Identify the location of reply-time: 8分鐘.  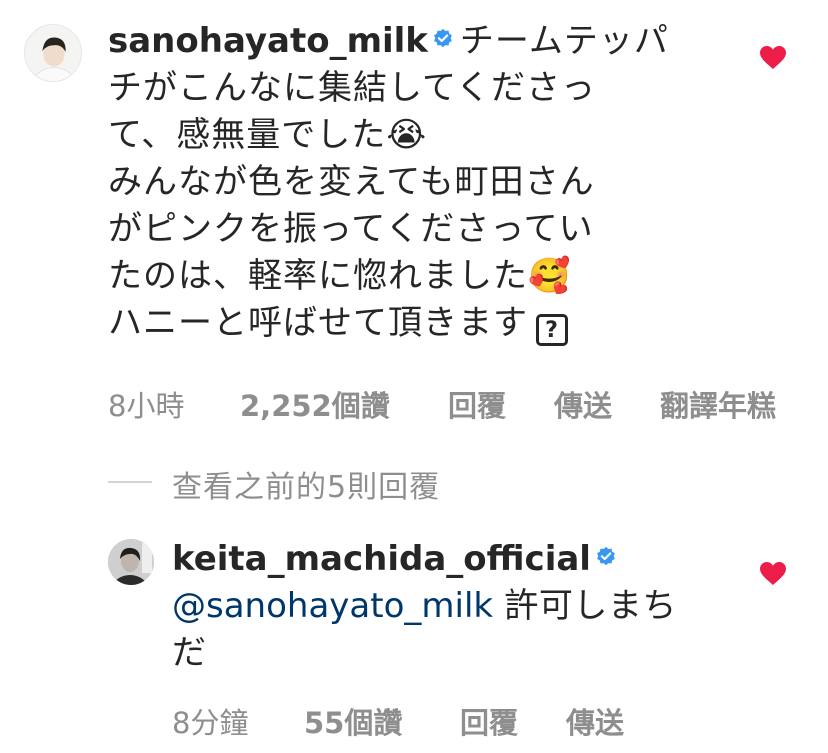
(210, 723).